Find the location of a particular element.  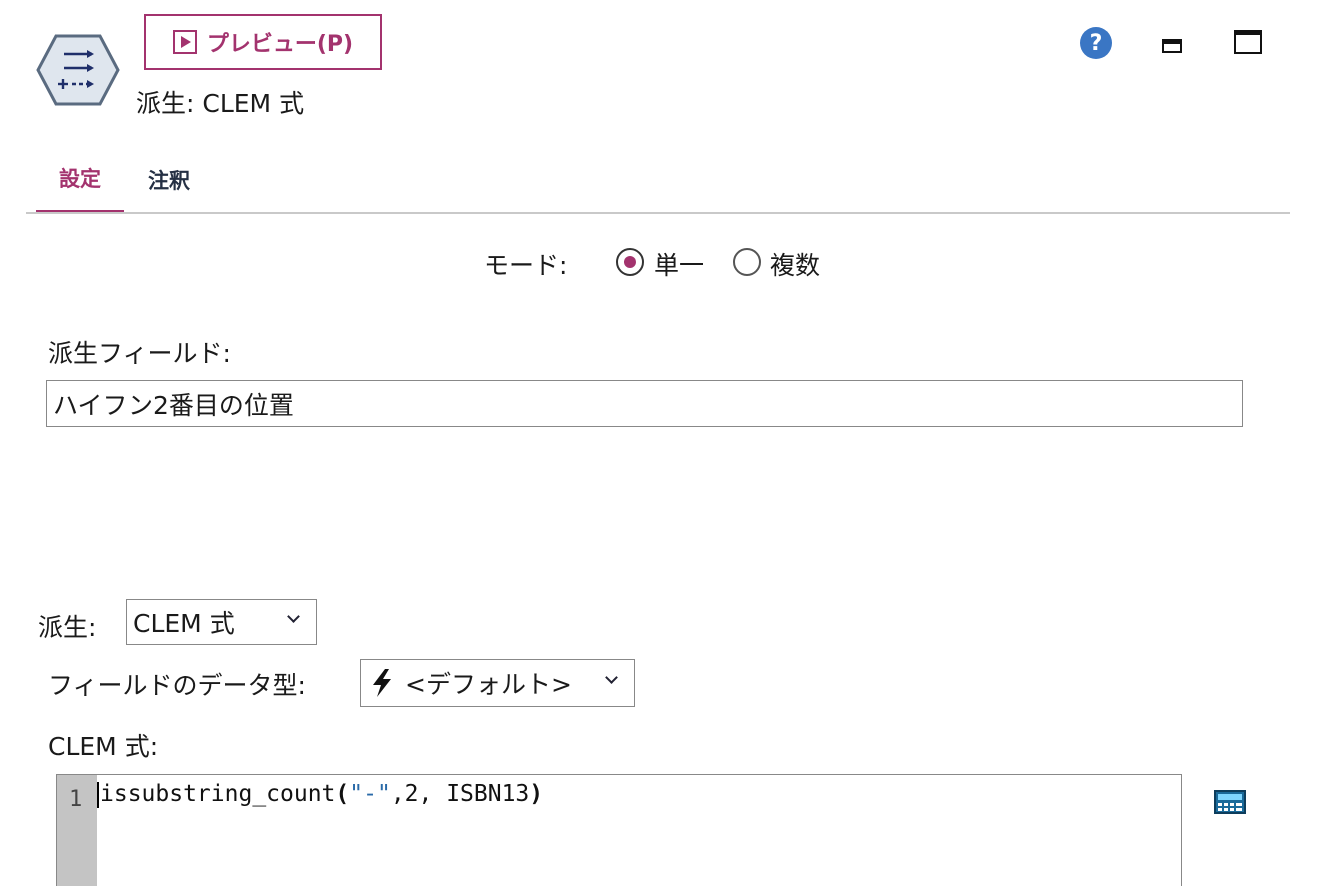

derive-node-icon is located at coordinates (78, 70).